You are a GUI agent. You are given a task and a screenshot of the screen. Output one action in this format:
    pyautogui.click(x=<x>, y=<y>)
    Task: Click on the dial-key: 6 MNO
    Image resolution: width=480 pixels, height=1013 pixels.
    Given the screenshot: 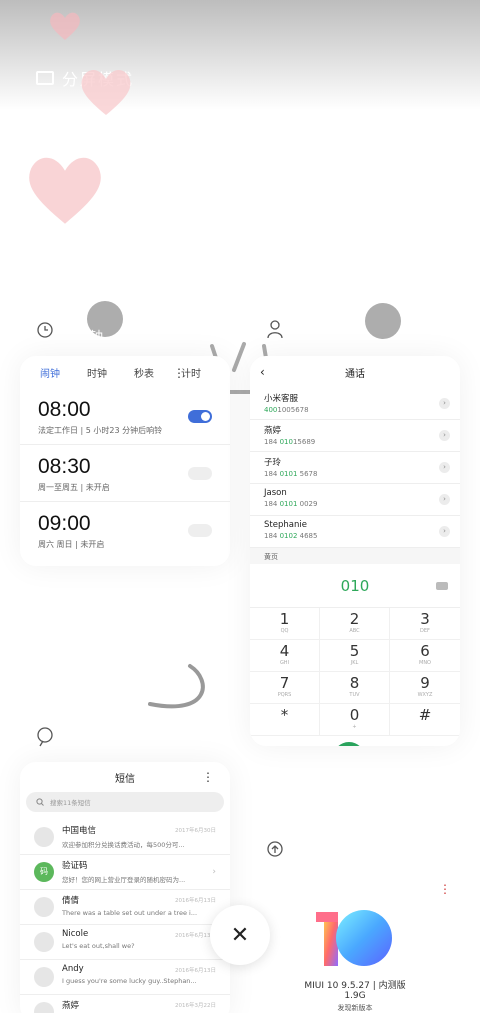 What is the action you would take?
    pyautogui.click(x=425, y=656)
    